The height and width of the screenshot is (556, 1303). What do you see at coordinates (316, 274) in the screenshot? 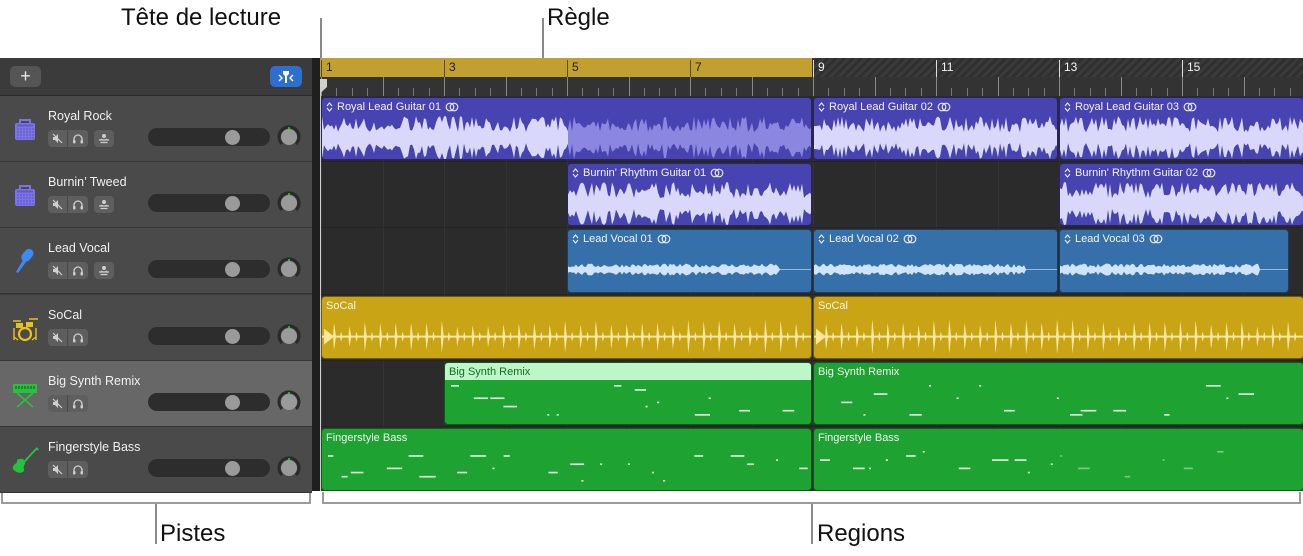
I see `tracks-divider` at bounding box center [316, 274].